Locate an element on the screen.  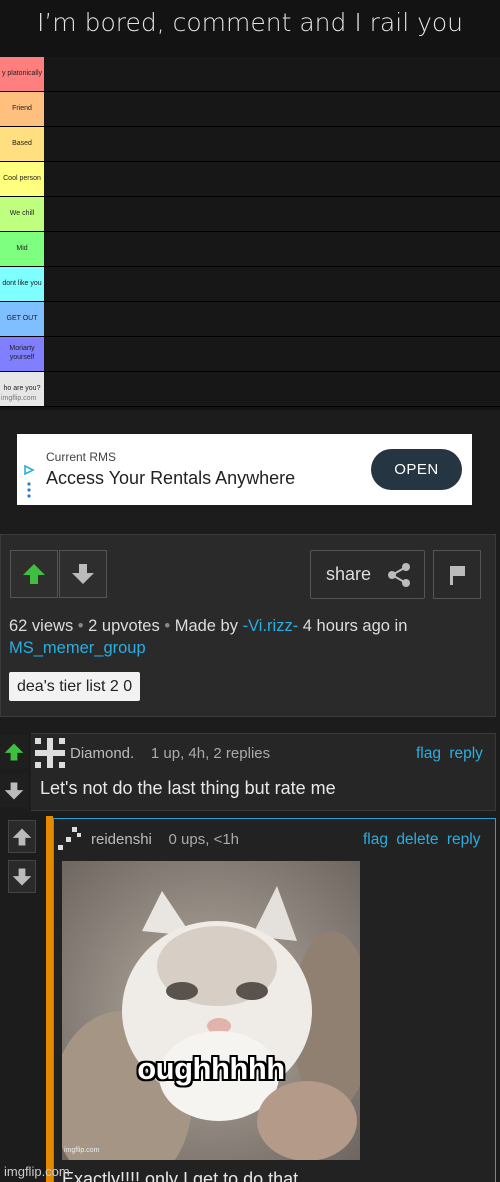
delete-link: delete is located at coordinates (417, 839).